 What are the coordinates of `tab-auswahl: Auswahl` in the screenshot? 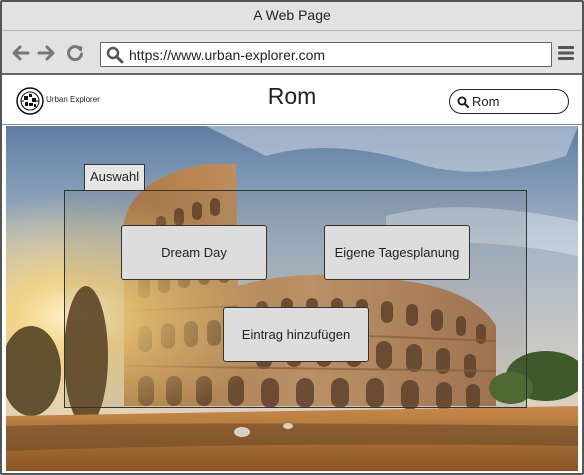 It's located at (114, 177).